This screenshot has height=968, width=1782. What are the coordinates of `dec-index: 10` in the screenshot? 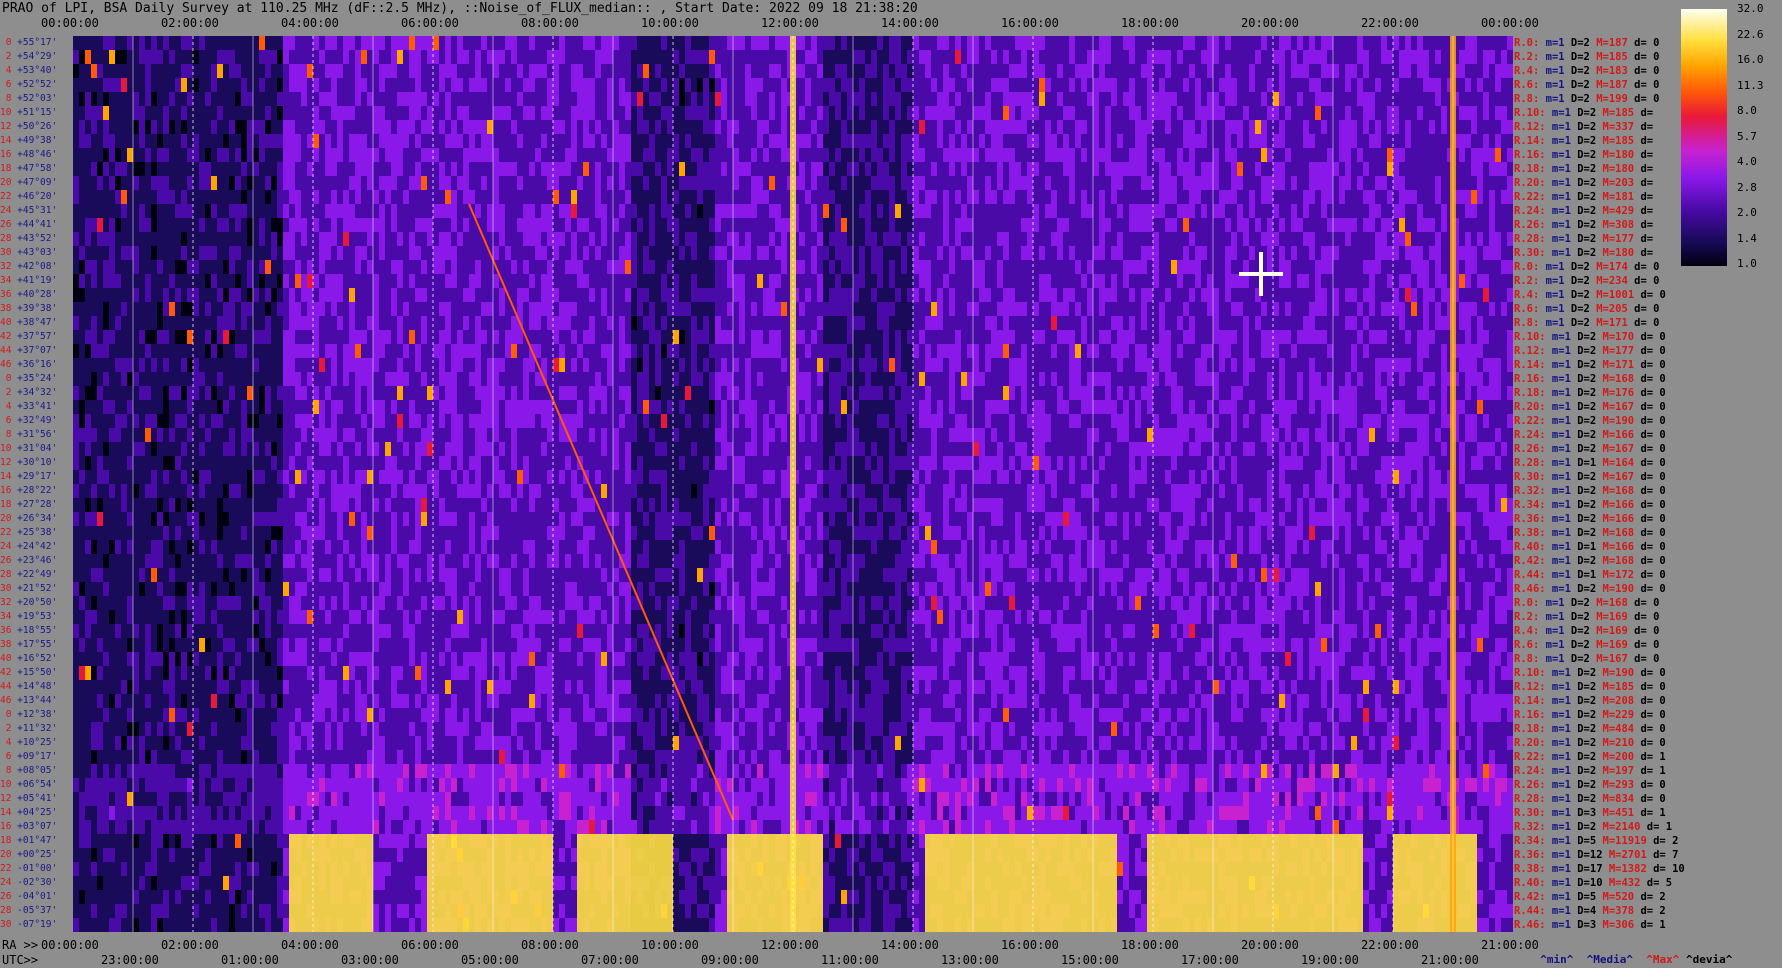 It's located at (6, 784).